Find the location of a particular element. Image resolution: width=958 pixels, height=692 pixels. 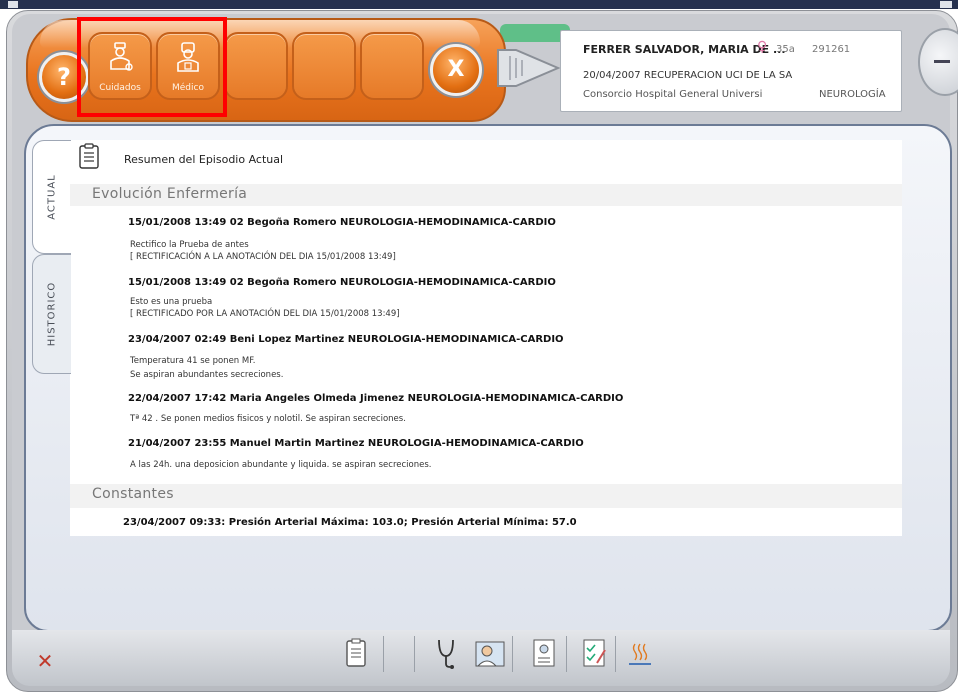

entry-text: Rectifico la Prueba de antes is located at coordinates (189, 245).